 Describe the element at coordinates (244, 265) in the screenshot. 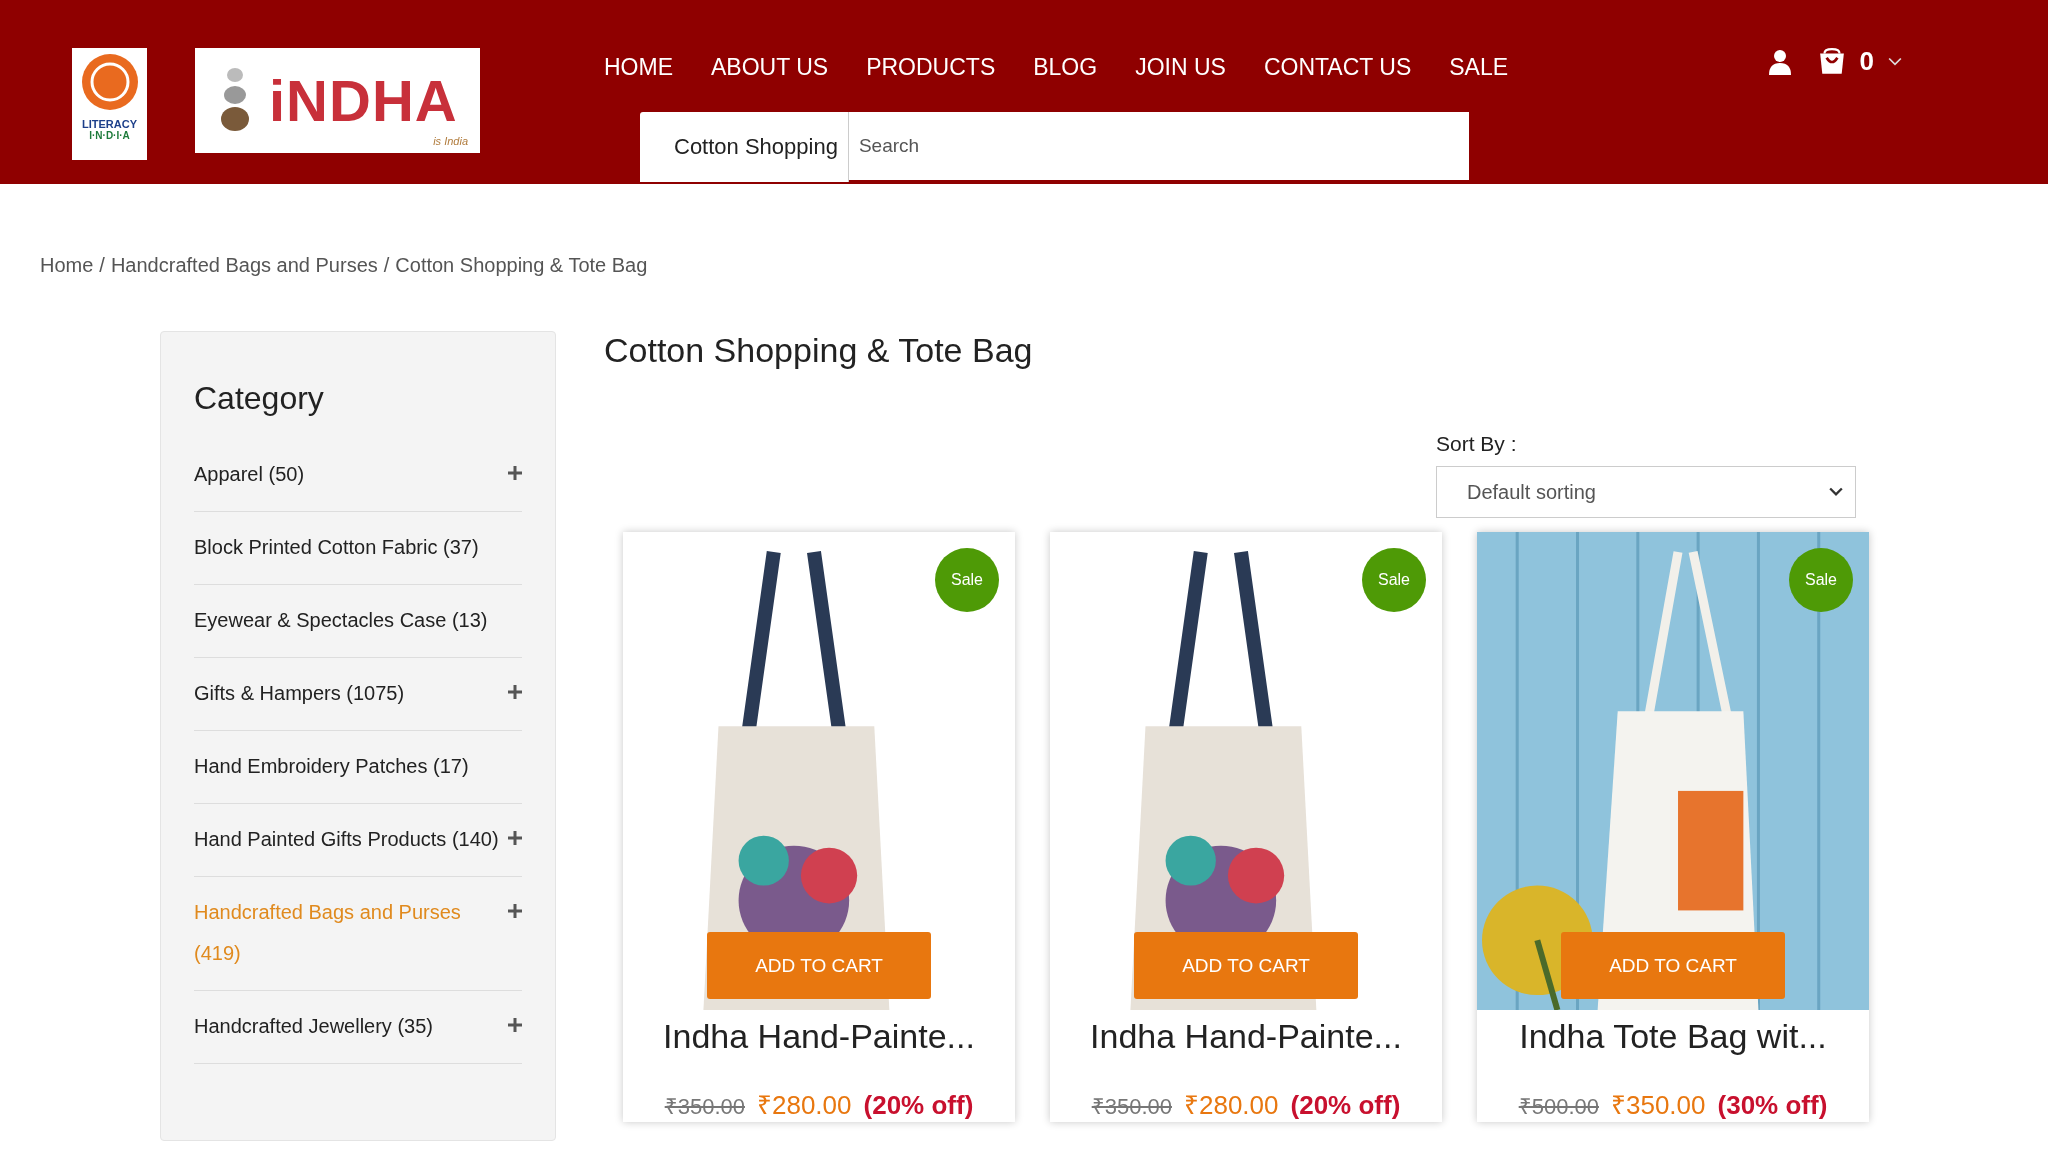

I see `breadcrumb-link: Handcrafted Bags and Purses` at that location.